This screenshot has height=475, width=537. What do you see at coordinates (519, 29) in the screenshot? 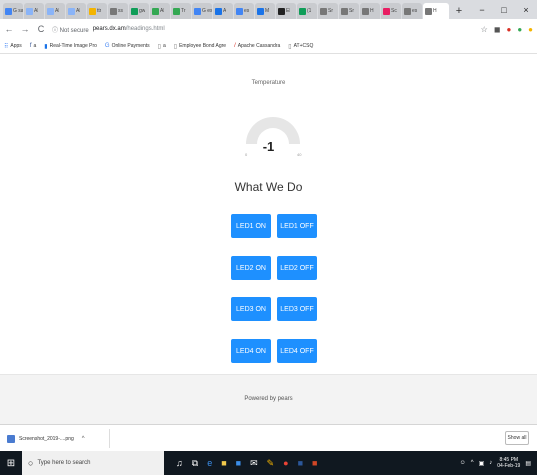
I see `extension-green-icon: ●` at bounding box center [519, 29].